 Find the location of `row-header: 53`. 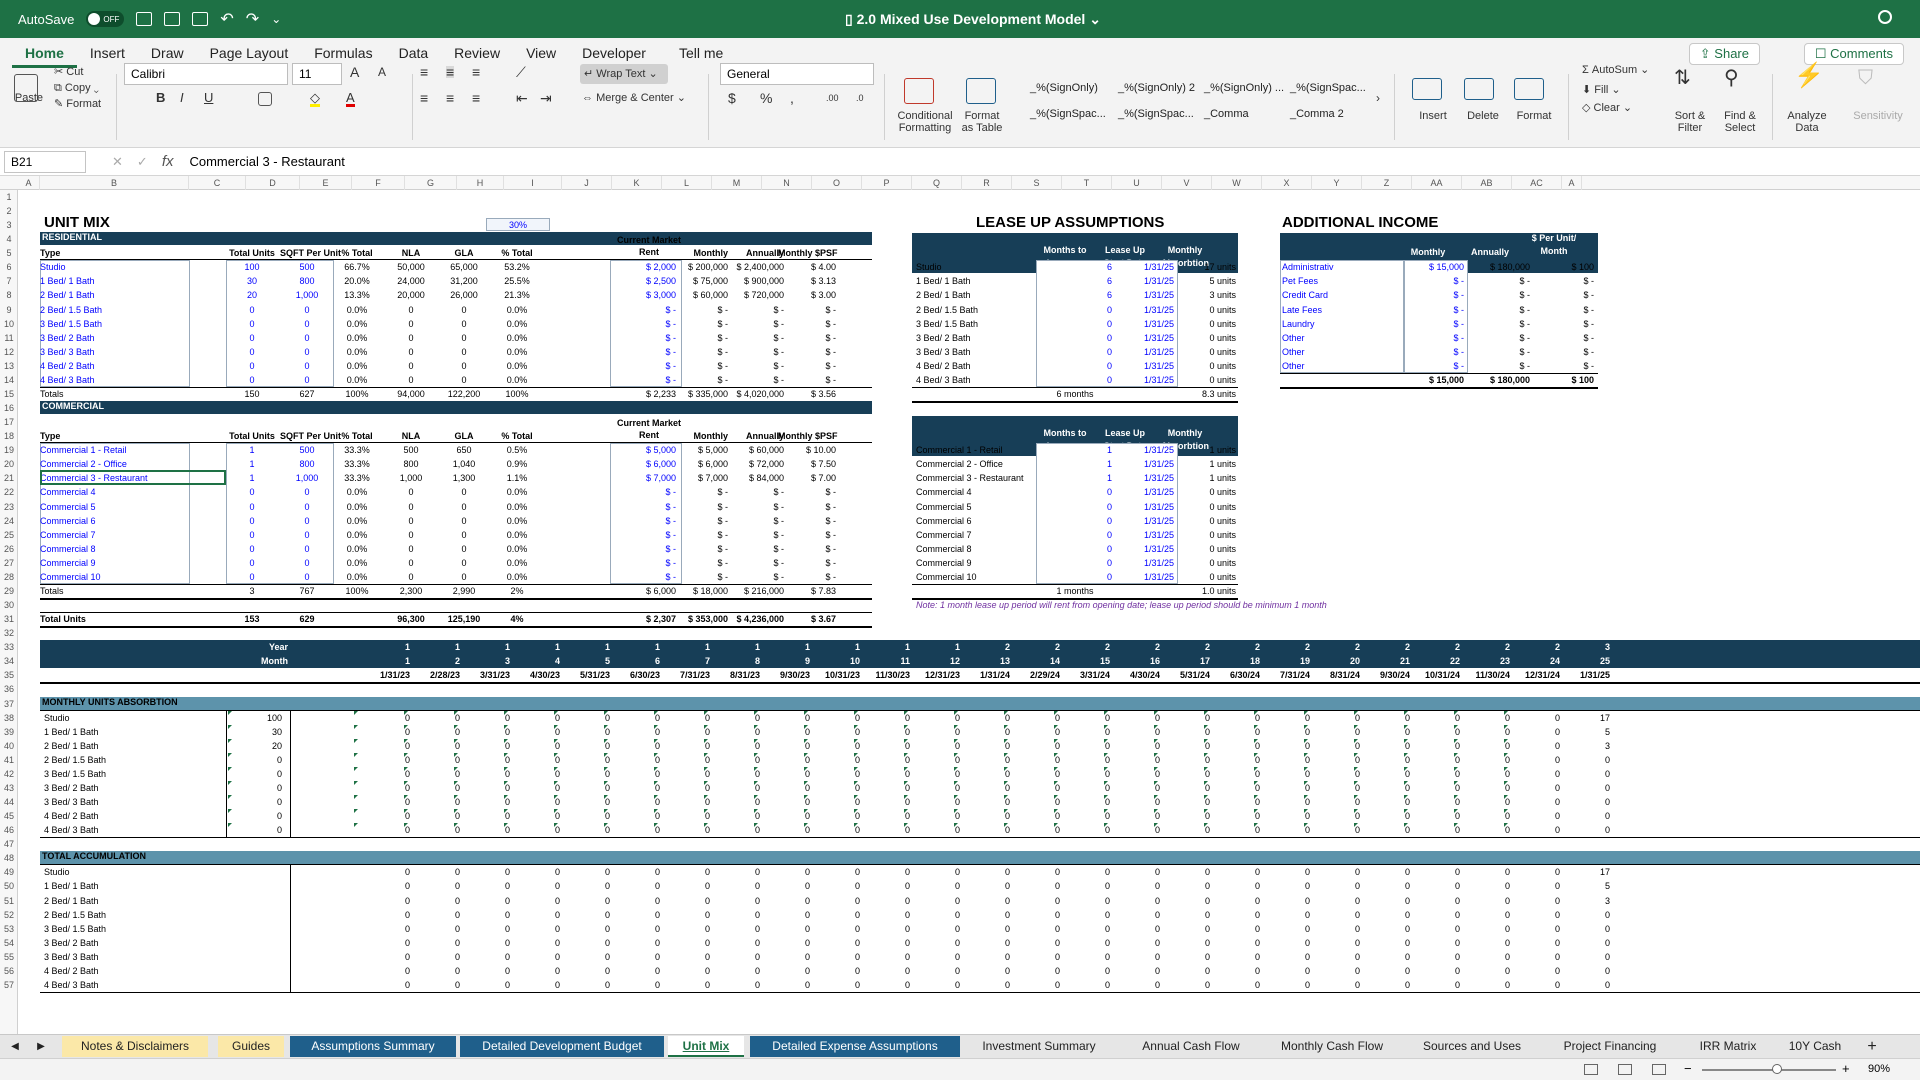

row-header: 53 is located at coordinates (9, 929).